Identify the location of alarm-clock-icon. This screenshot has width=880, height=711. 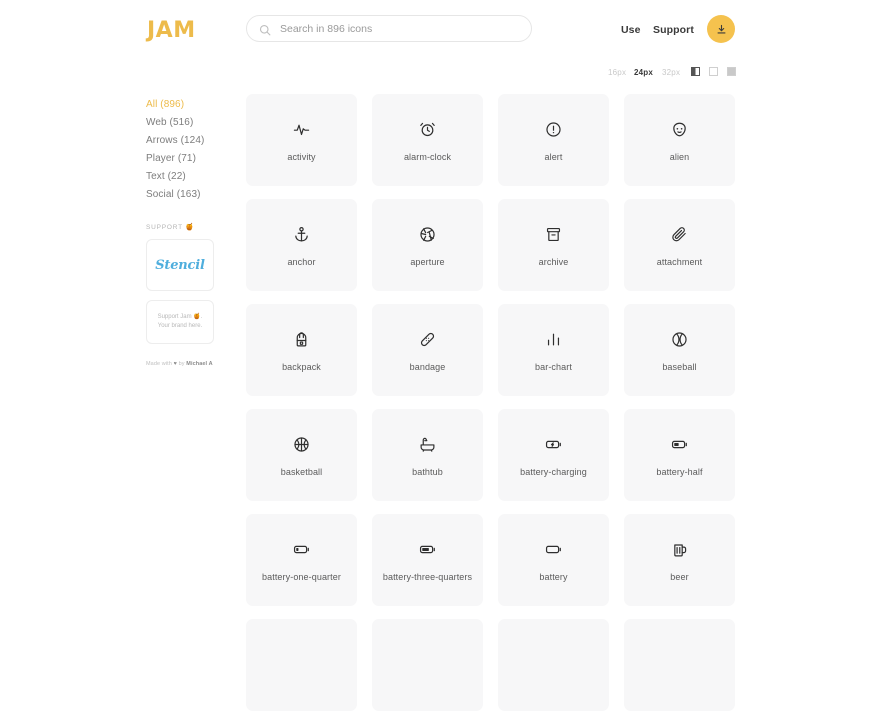
(428, 130).